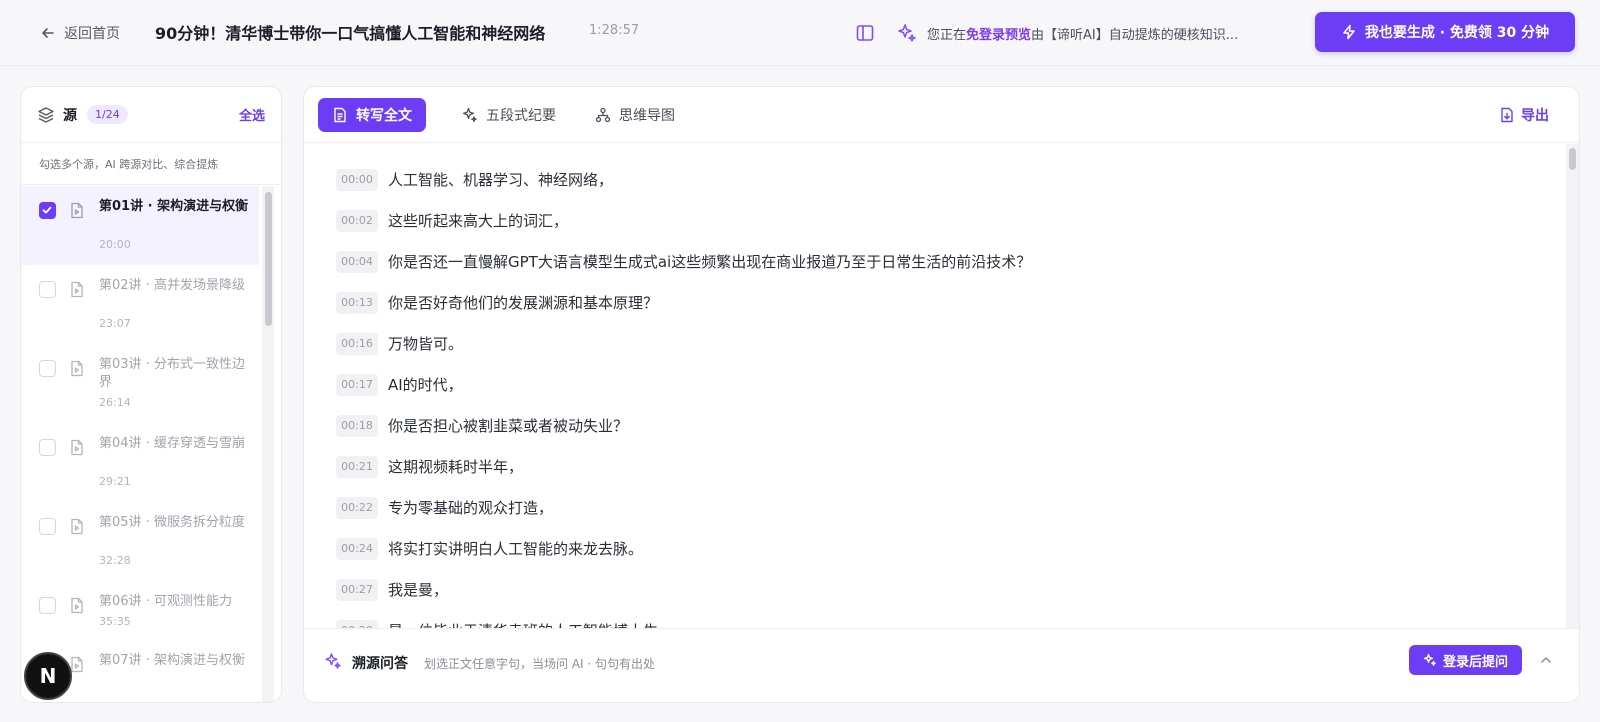 The height and width of the screenshot is (722, 1600). I want to click on qa-bar: 溯源问答 划选正文任意字句，当场问 AI · 句句有出处 登录后提问, so click(941, 665).